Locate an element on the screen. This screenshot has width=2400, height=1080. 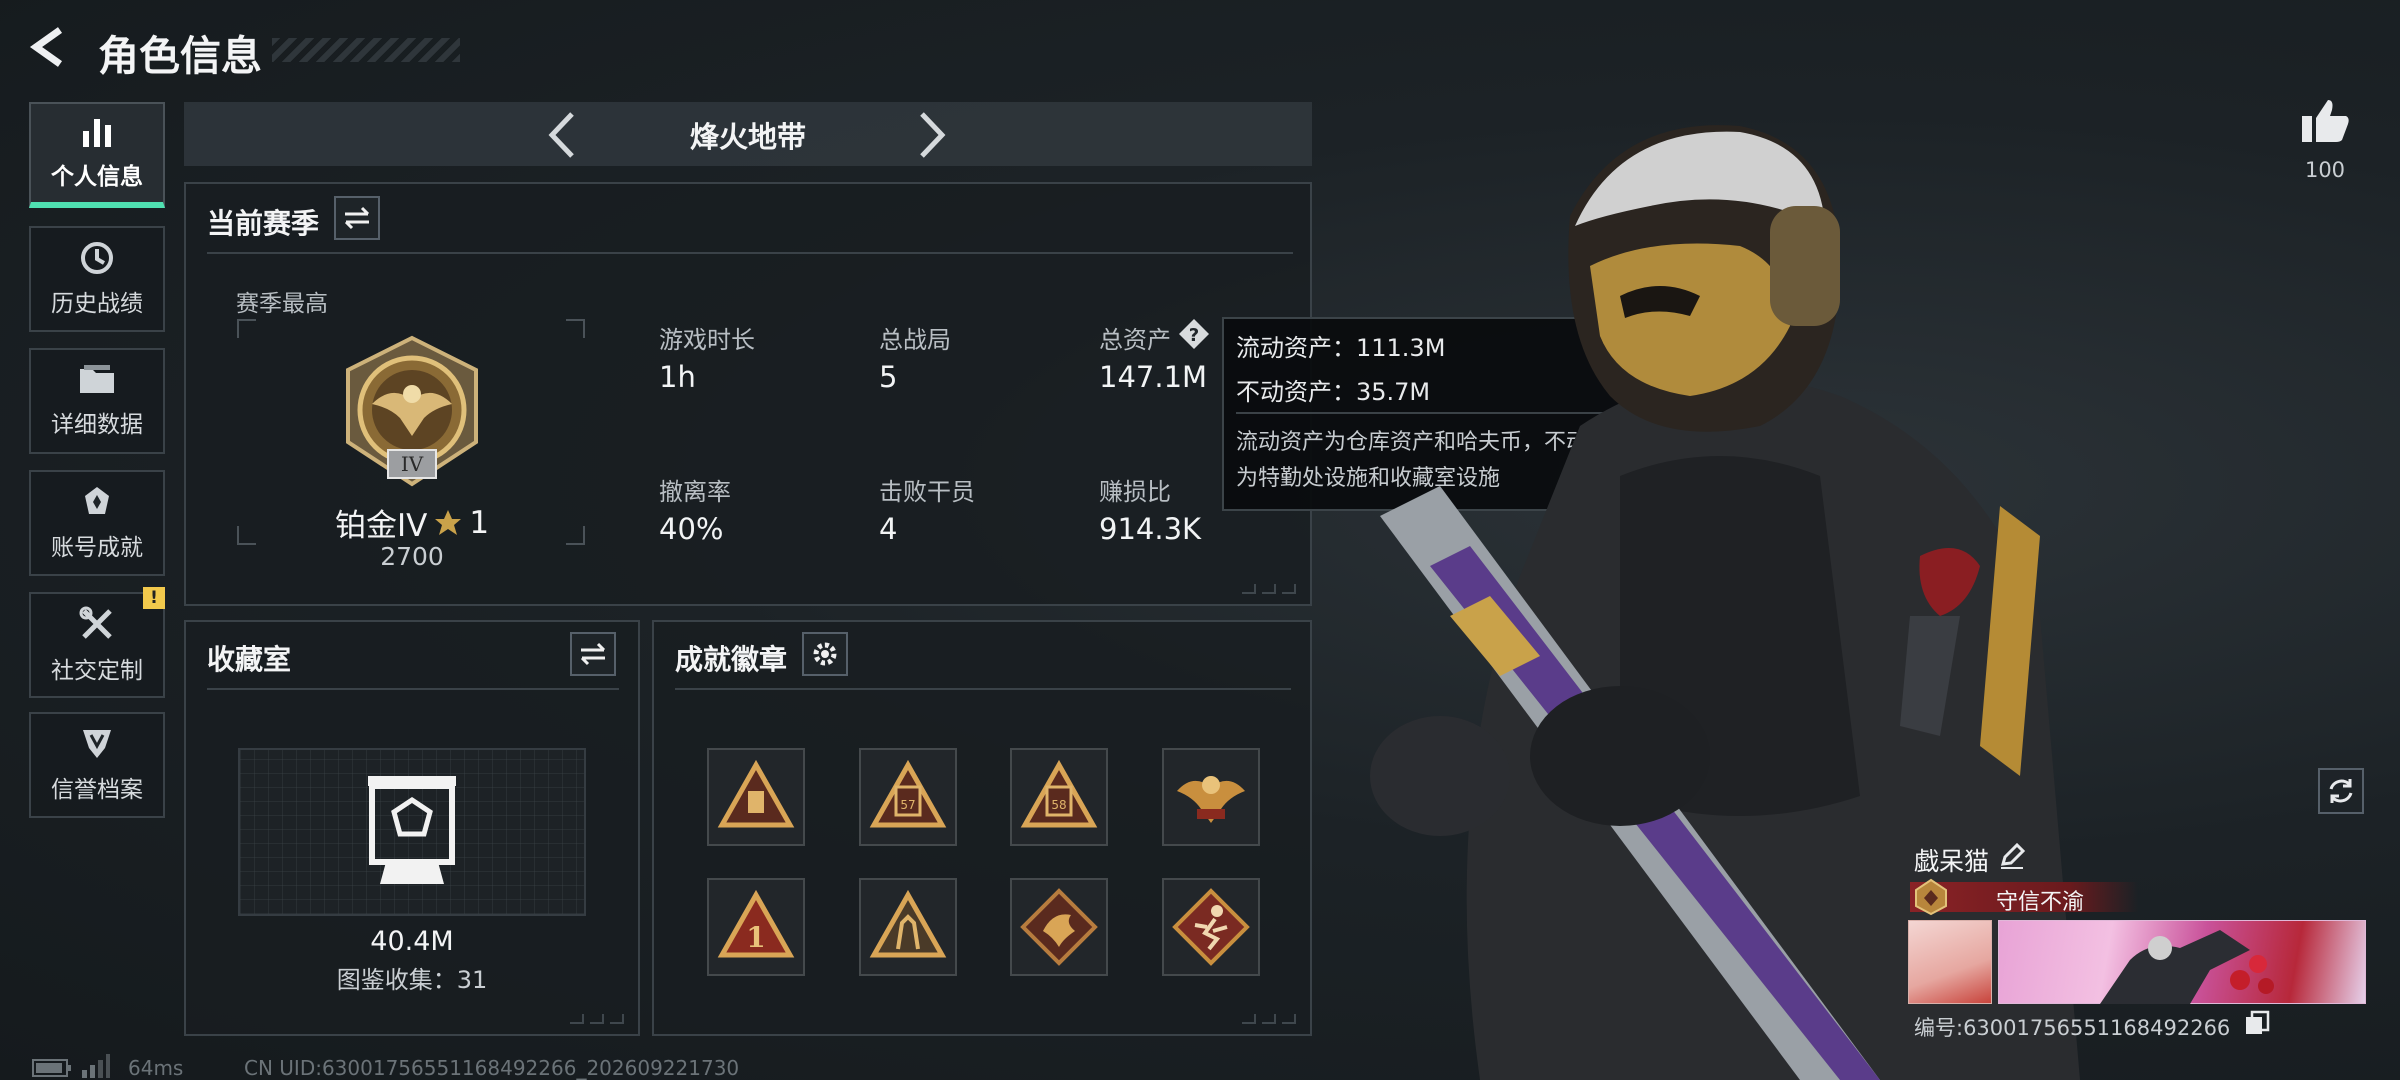
nav-item-label: 历史战绩 is located at coordinates (97, 304).